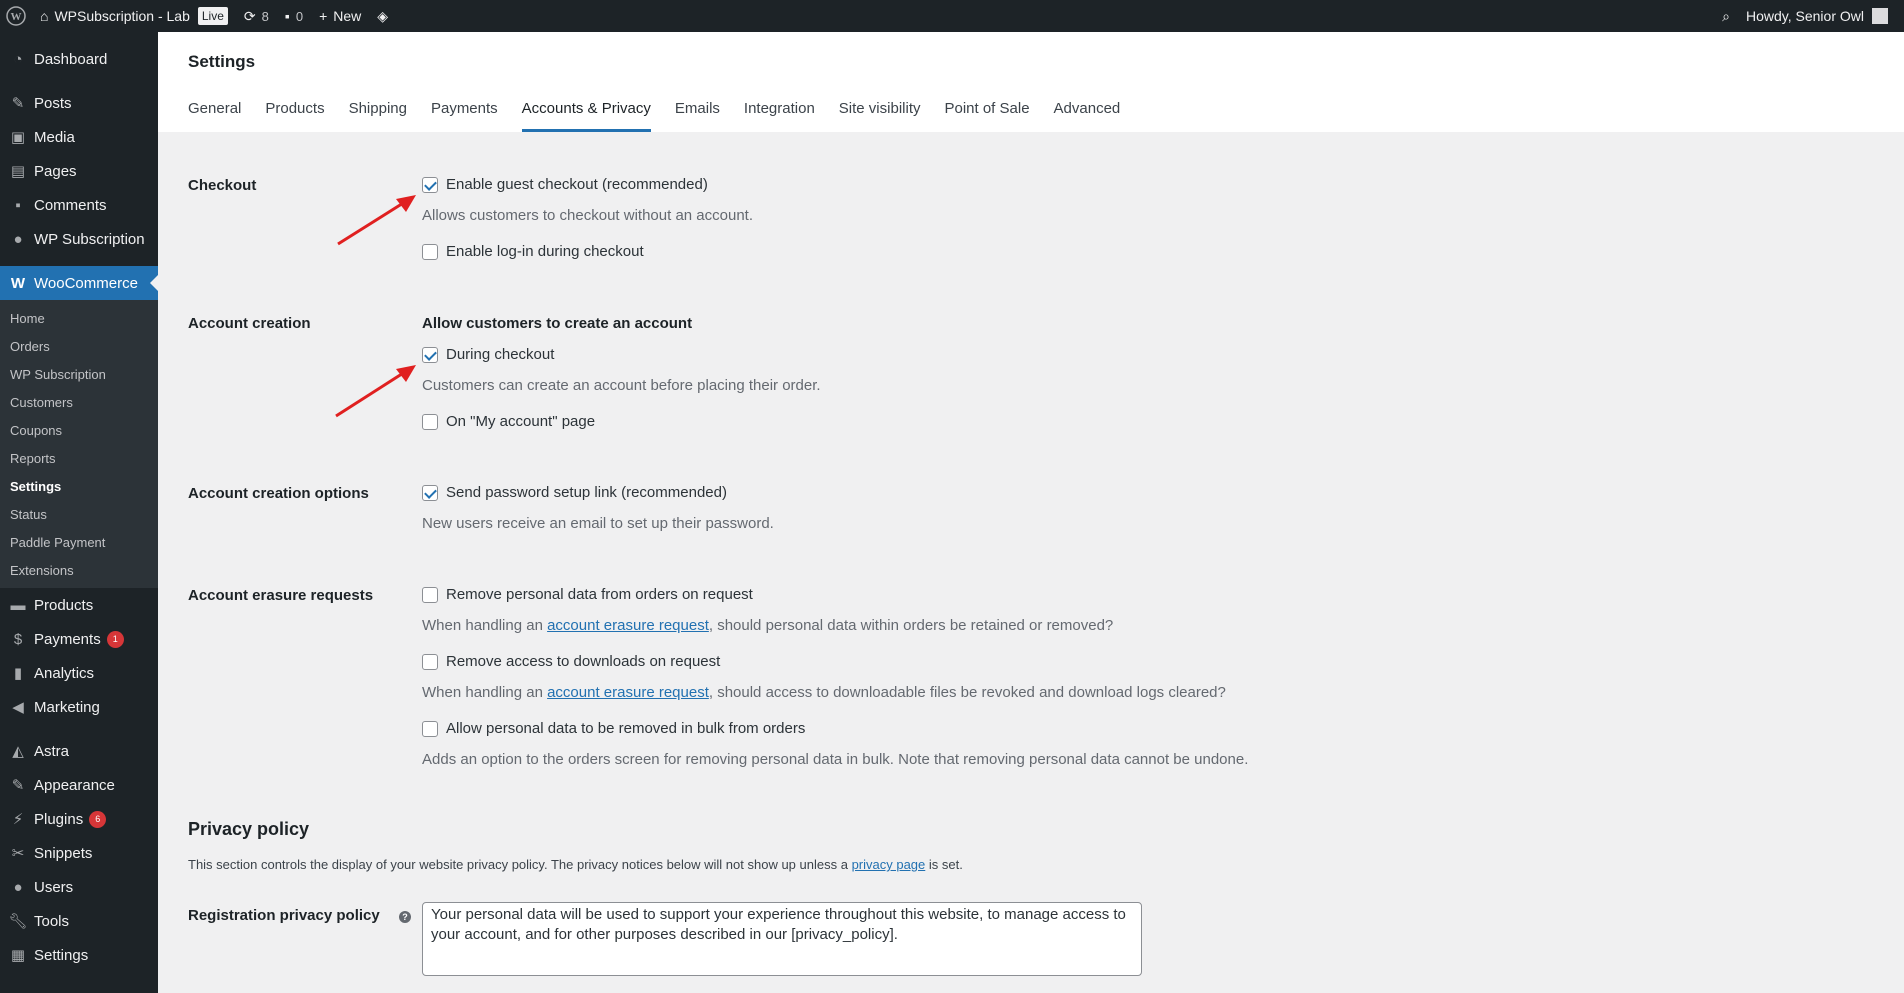  What do you see at coordinates (214, 116) in the screenshot?
I see `tab-general: General` at bounding box center [214, 116].